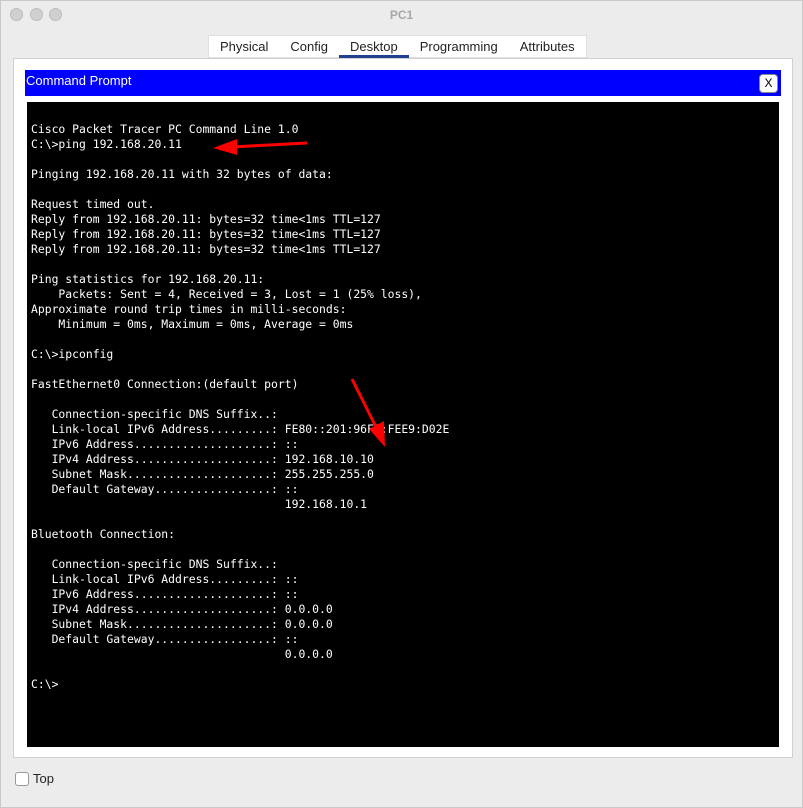 This screenshot has width=803, height=808. I want to click on terminal-line: Ping statistics for 192.168.20.11:, so click(148, 279).